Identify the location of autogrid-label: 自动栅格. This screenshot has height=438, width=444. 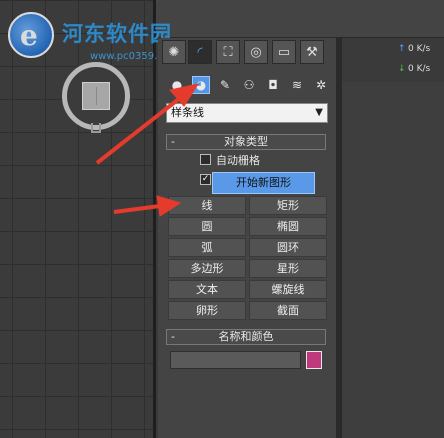
(238, 160).